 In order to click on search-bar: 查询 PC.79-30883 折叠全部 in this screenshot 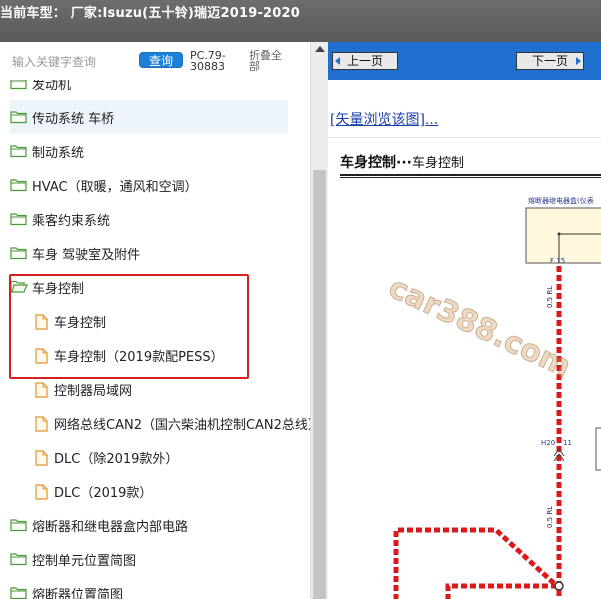, I will do `click(155, 61)`.